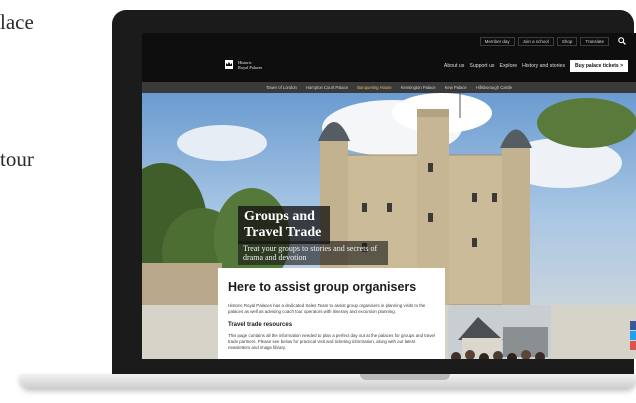 This screenshot has height=403, width=636. I want to click on utility-bar: Member day Join a school Shop Translate, so click(389, 41).